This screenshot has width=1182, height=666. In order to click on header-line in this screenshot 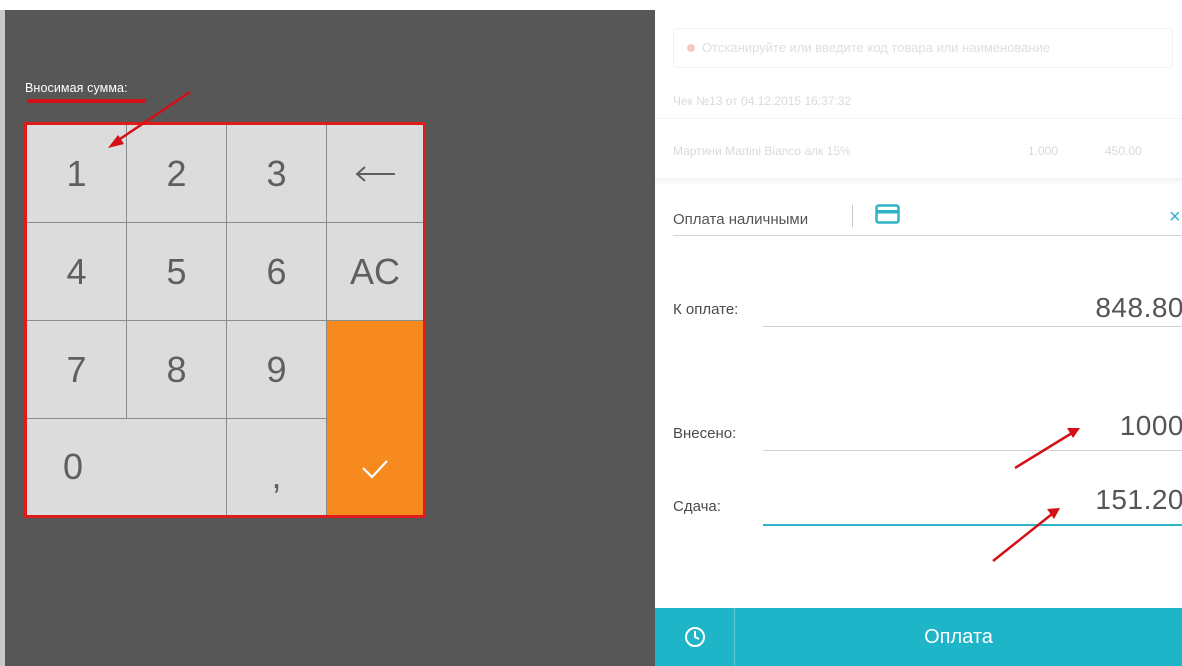, I will do `click(927, 235)`.